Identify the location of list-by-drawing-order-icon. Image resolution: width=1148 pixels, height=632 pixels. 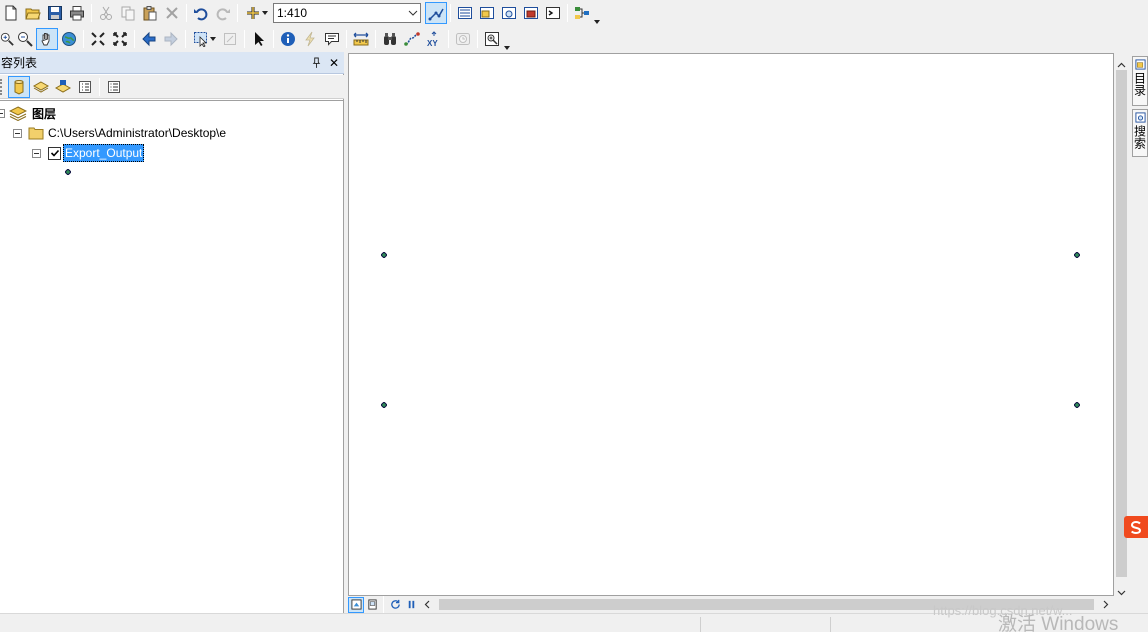
(19, 86).